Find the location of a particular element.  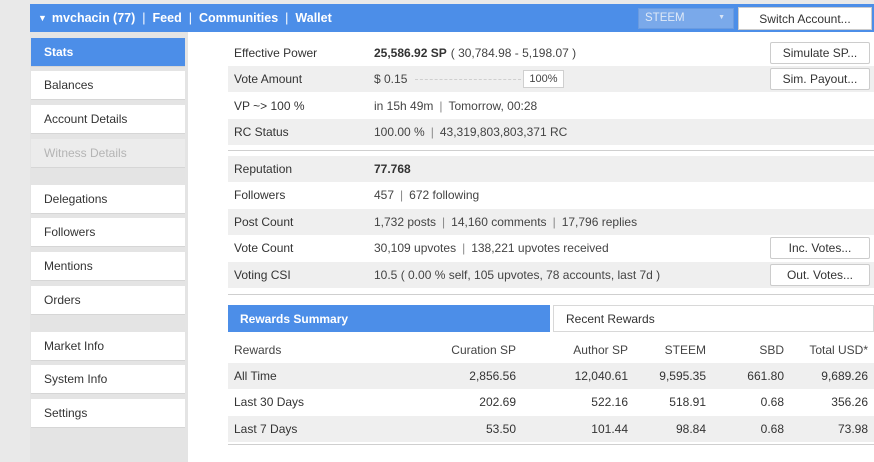

sidebar-item-market-info: Market Info is located at coordinates (108, 346).